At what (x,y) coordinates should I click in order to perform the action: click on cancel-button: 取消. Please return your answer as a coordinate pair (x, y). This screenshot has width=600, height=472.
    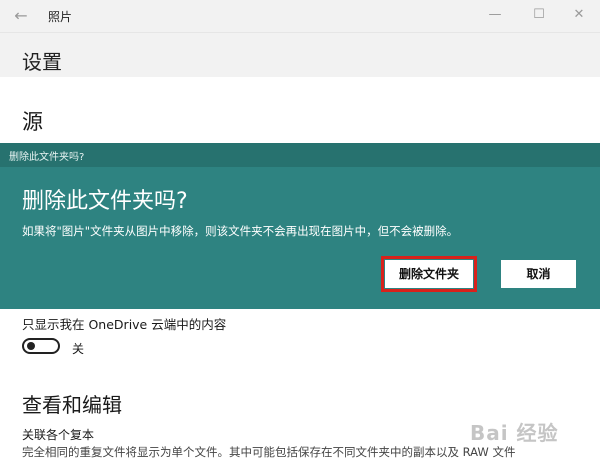
    Looking at the image, I should click on (538, 274).